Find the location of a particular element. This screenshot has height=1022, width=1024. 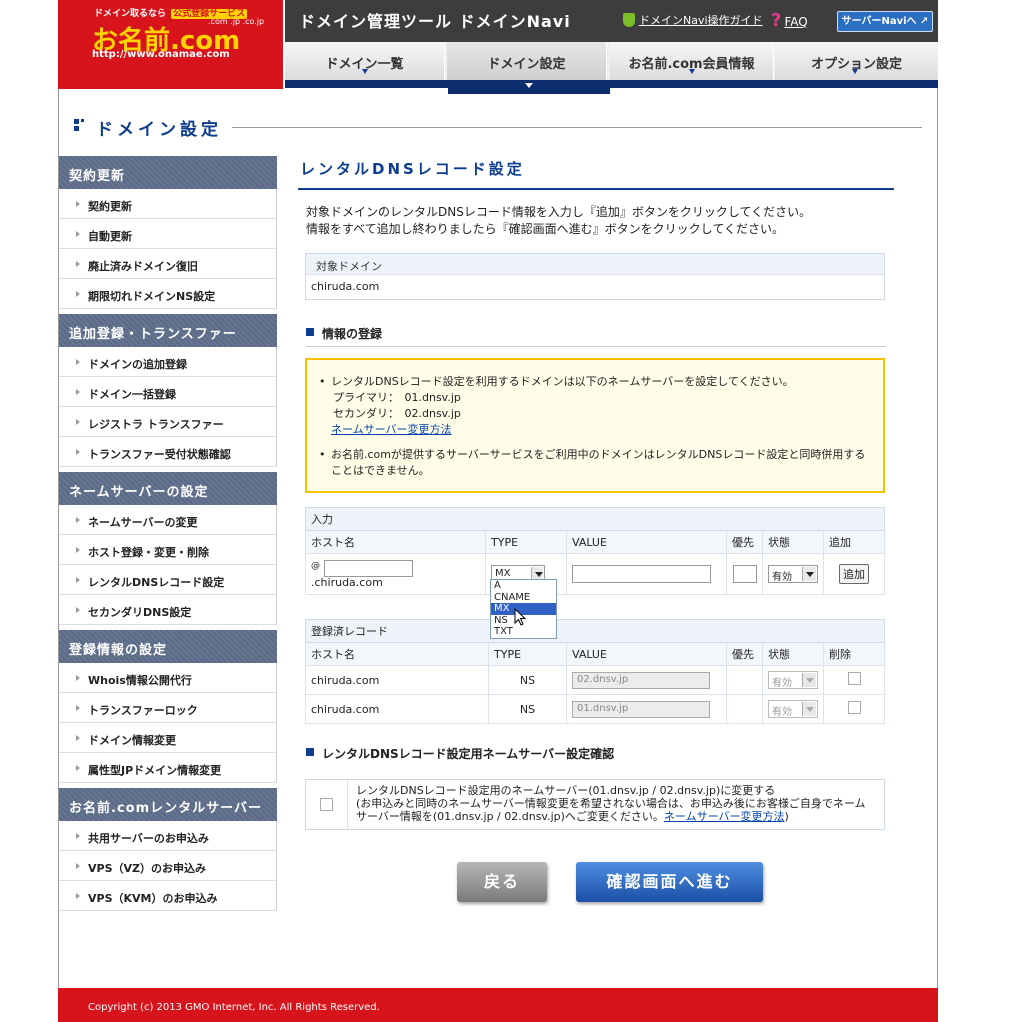

proceed-to-confirm-button: 確認画面へ進む is located at coordinates (669, 882).